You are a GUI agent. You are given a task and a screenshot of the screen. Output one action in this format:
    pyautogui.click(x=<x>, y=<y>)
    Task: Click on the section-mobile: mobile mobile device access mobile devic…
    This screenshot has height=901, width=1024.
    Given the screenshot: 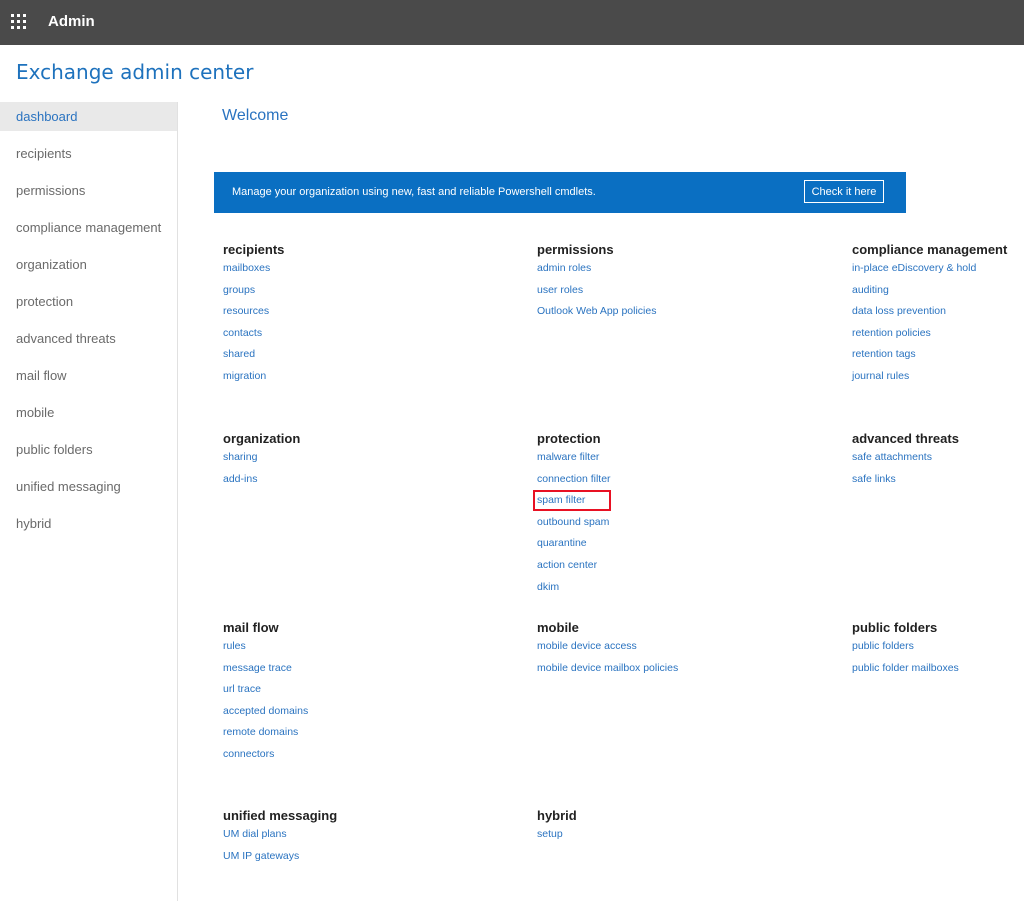 What is the action you would take?
    pyautogui.click(x=637, y=651)
    